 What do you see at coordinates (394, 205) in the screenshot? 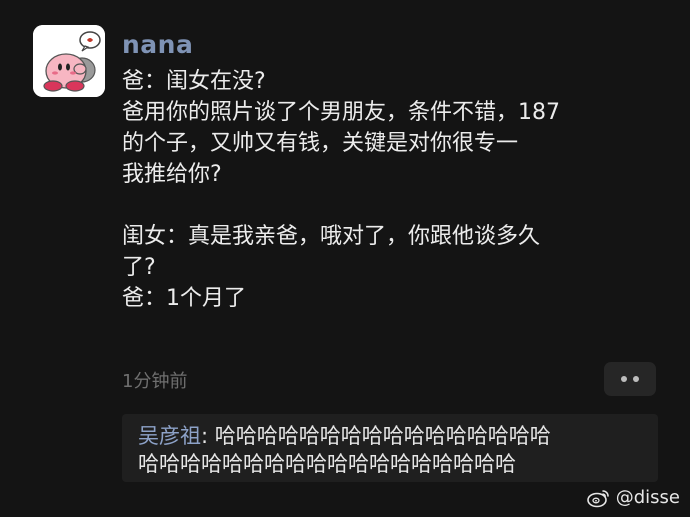
I see `post-line-blank` at bounding box center [394, 205].